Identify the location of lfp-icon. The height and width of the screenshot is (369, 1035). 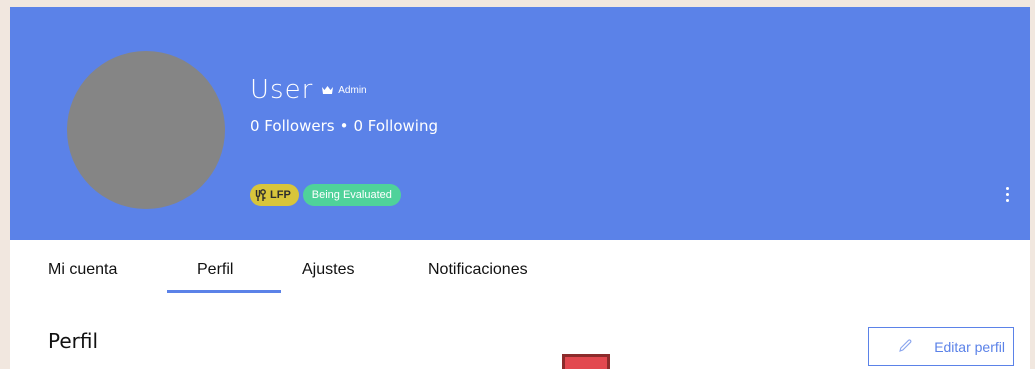
(260, 194).